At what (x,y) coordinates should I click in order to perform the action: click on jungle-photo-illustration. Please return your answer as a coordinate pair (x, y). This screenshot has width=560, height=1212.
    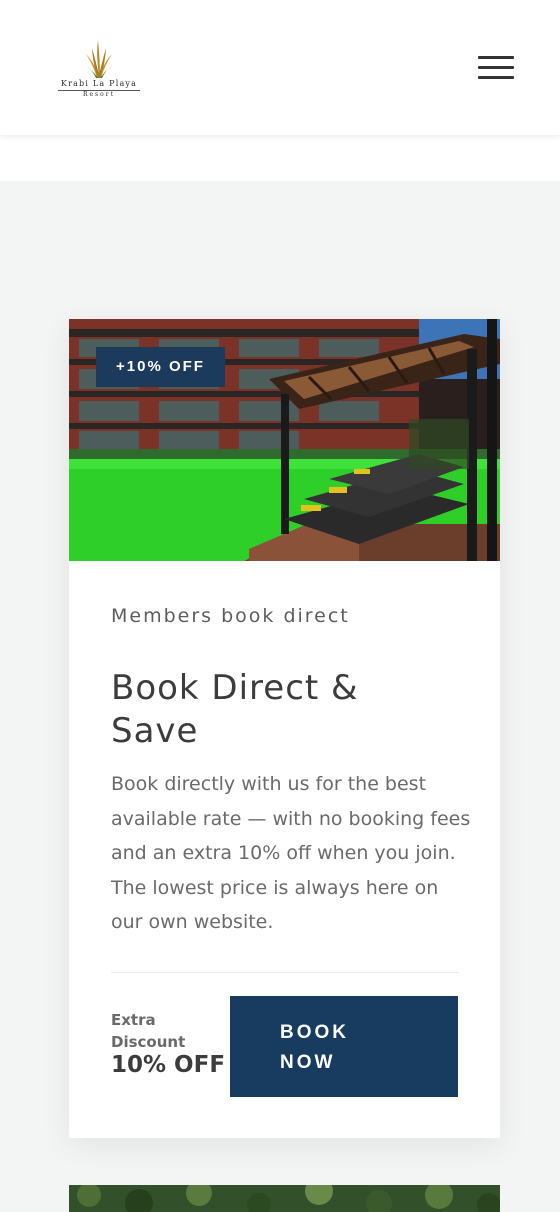
    Looking at the image, I should click on (284, 1198).